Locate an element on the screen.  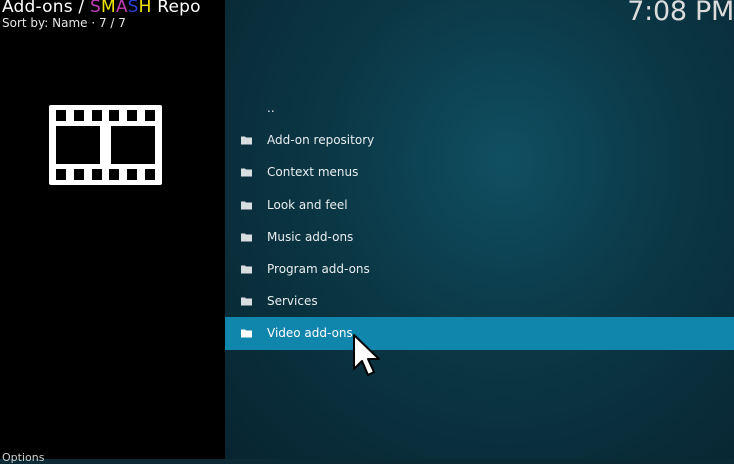
list-item-services: Services is located at coordinates (479, 301).